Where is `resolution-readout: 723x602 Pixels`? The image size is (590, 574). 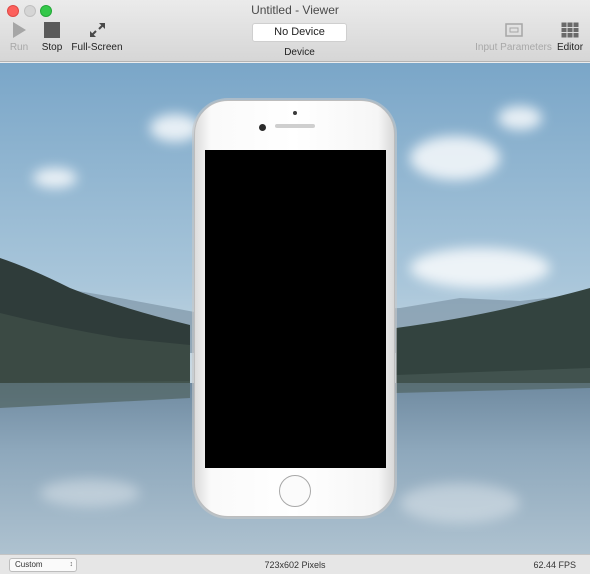
resolution-readout: 723x602 Pixels is located at coordinates (295, 565).